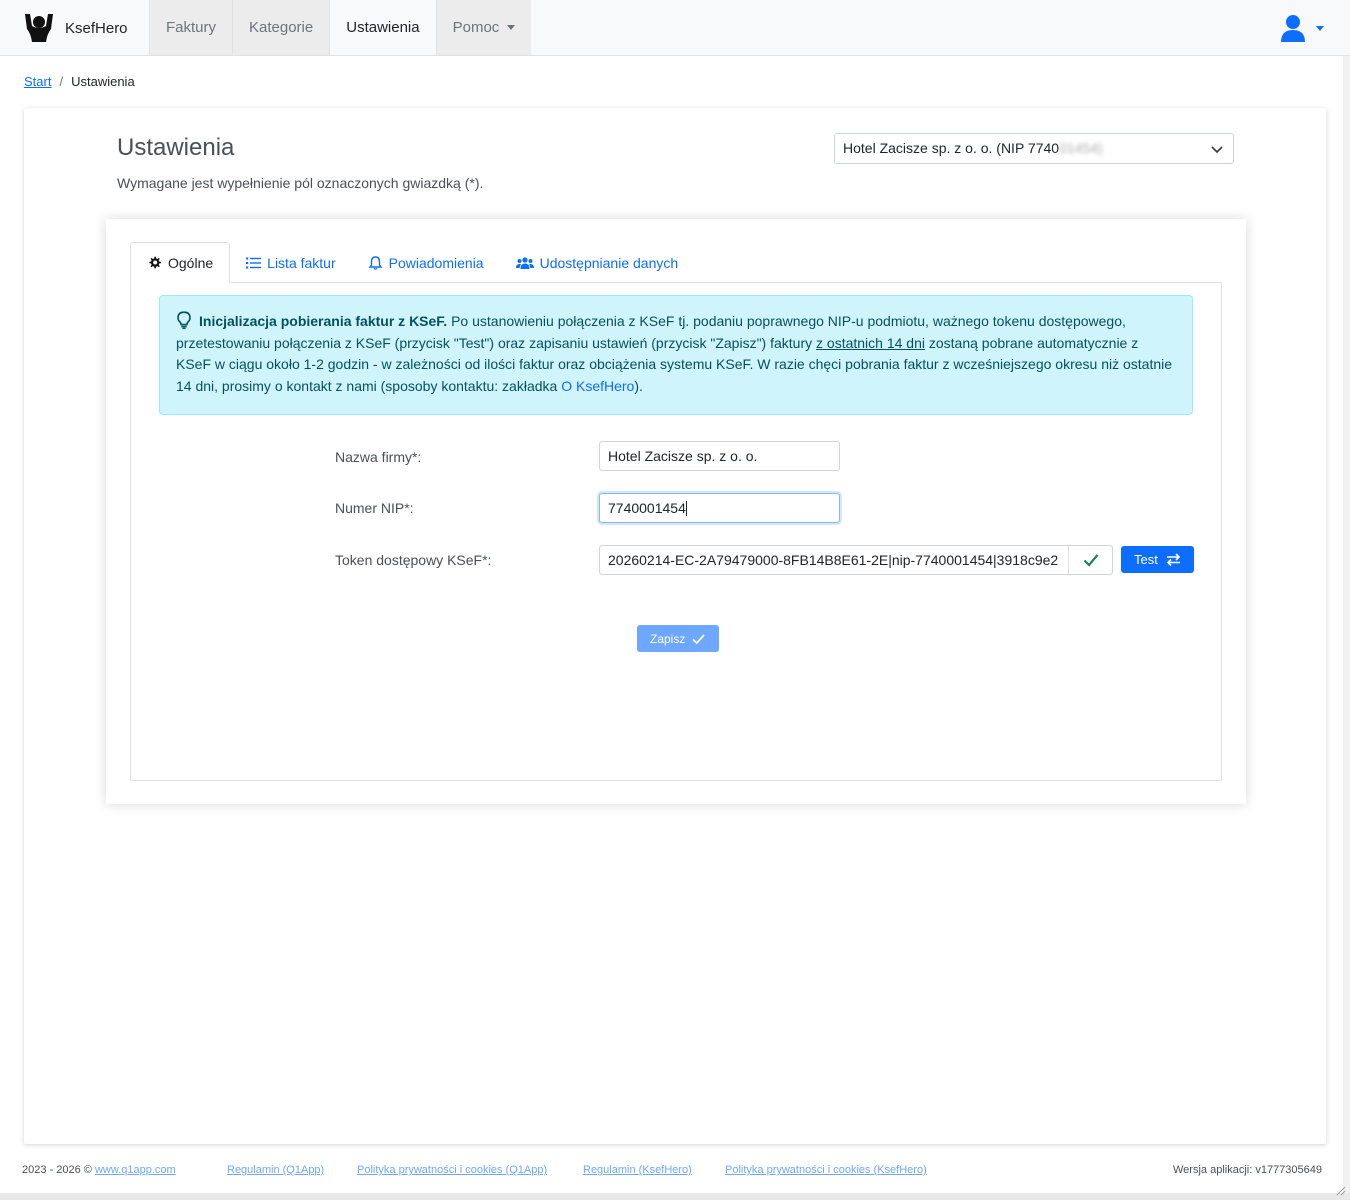 Image resolution: width=1350 pixels, height=1200 pixels. I want to click on resize-grip-icon, so click(1340, 1190).